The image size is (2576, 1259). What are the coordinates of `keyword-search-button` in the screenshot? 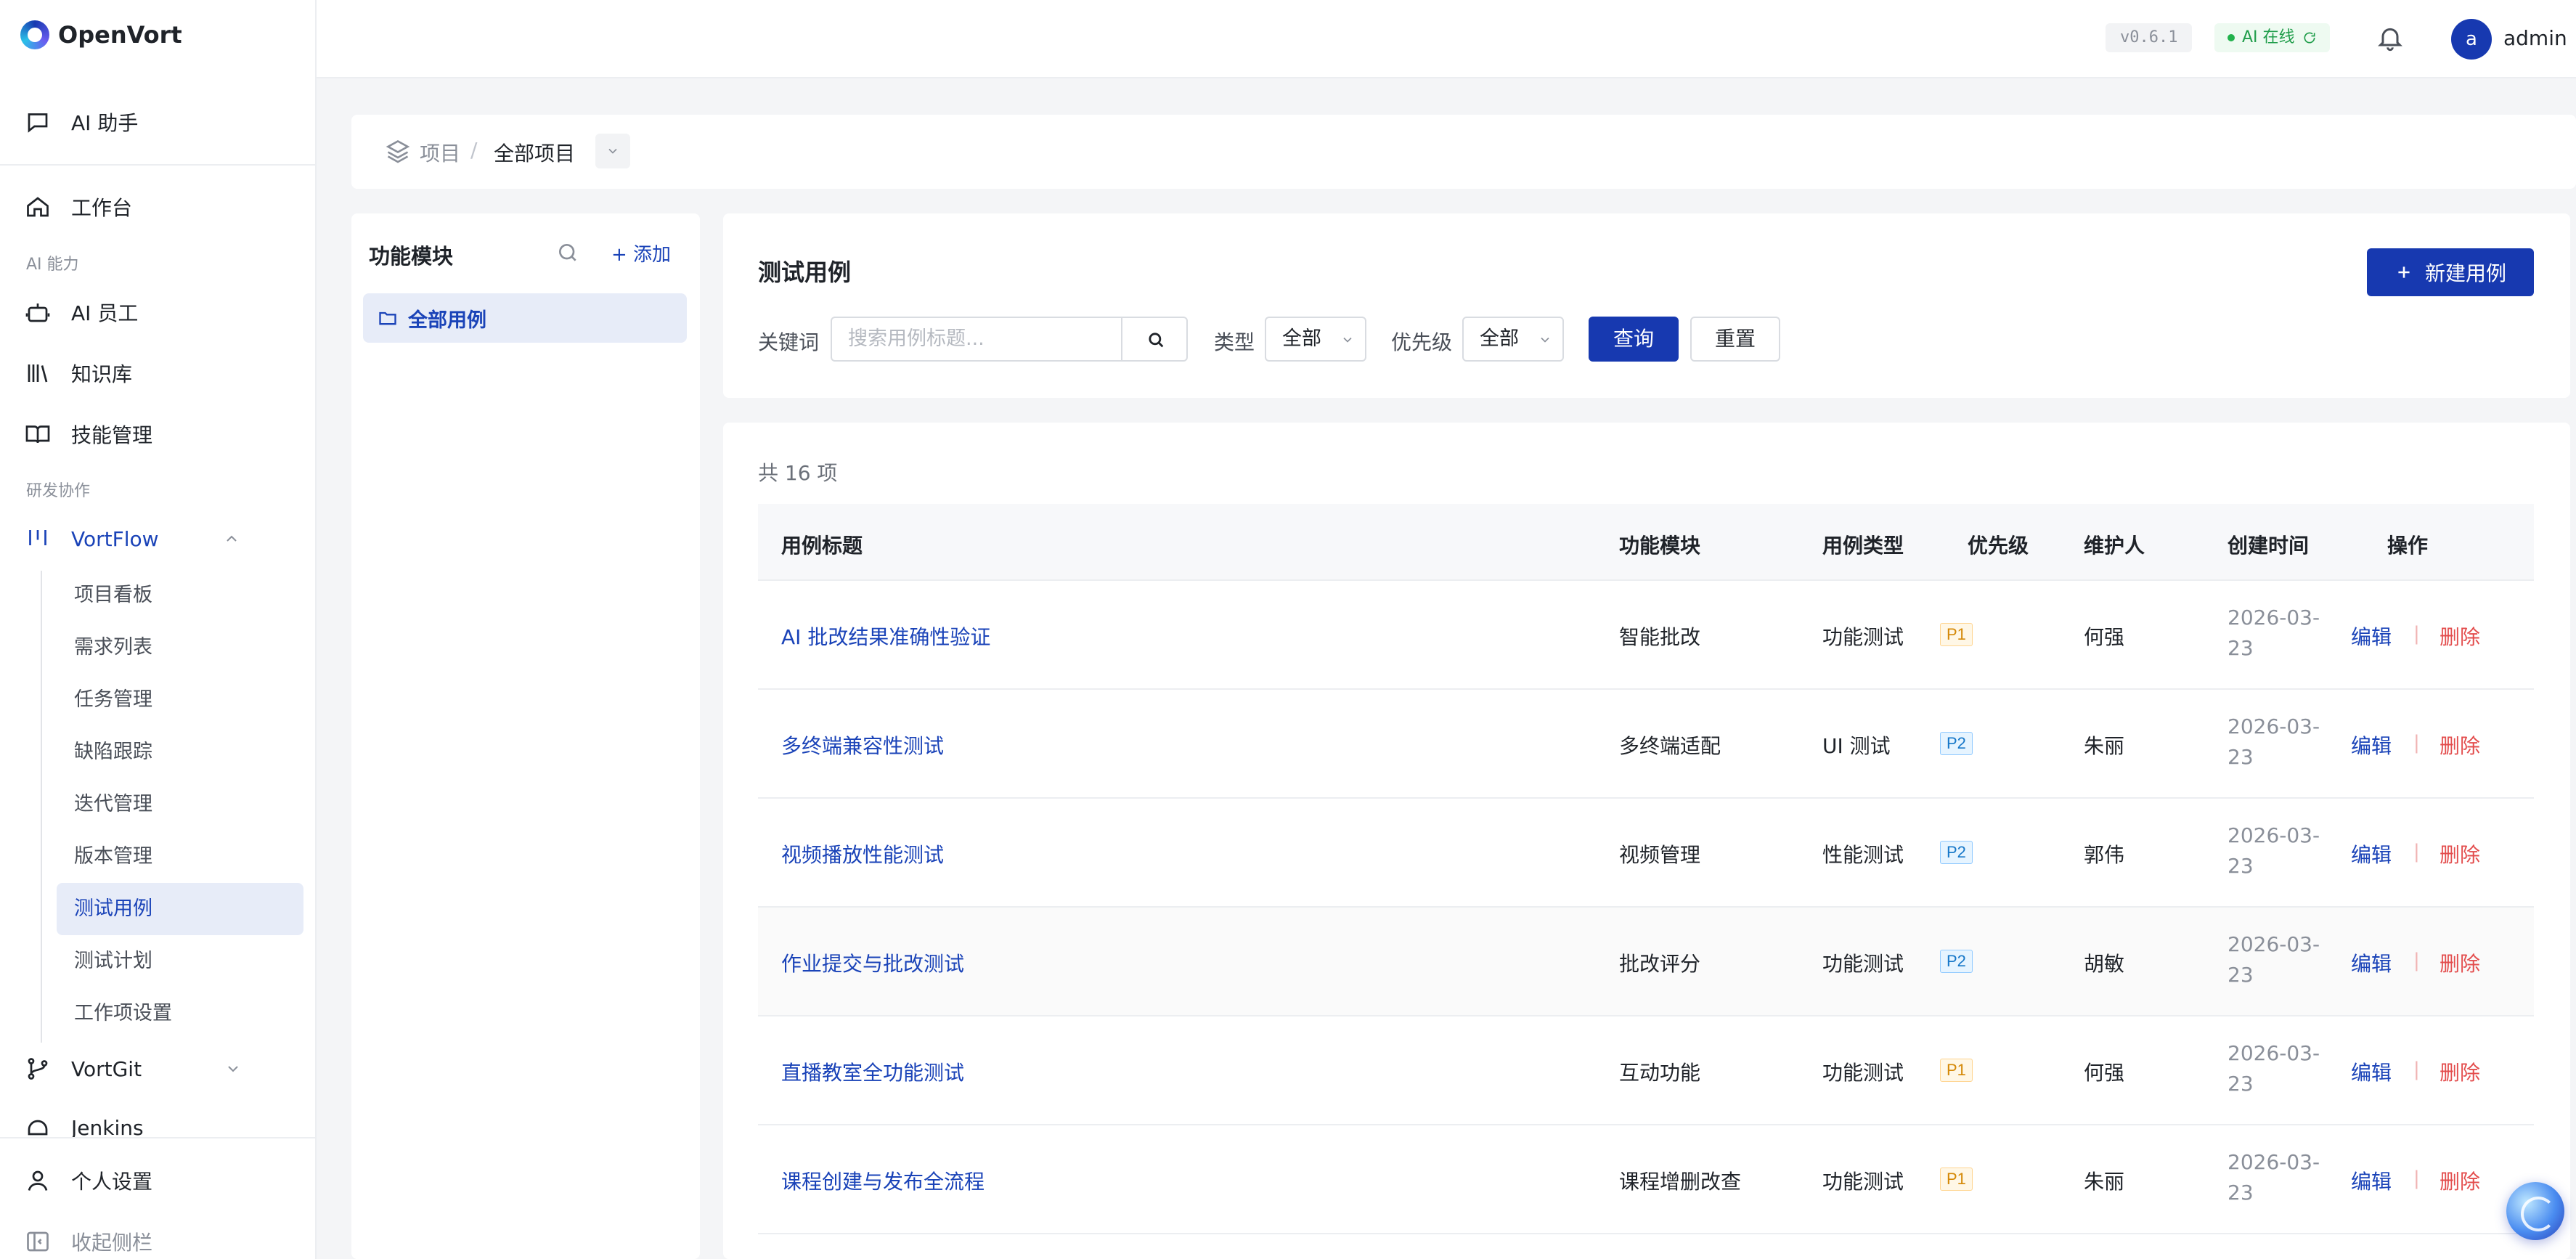 It's located at (1154, 339).